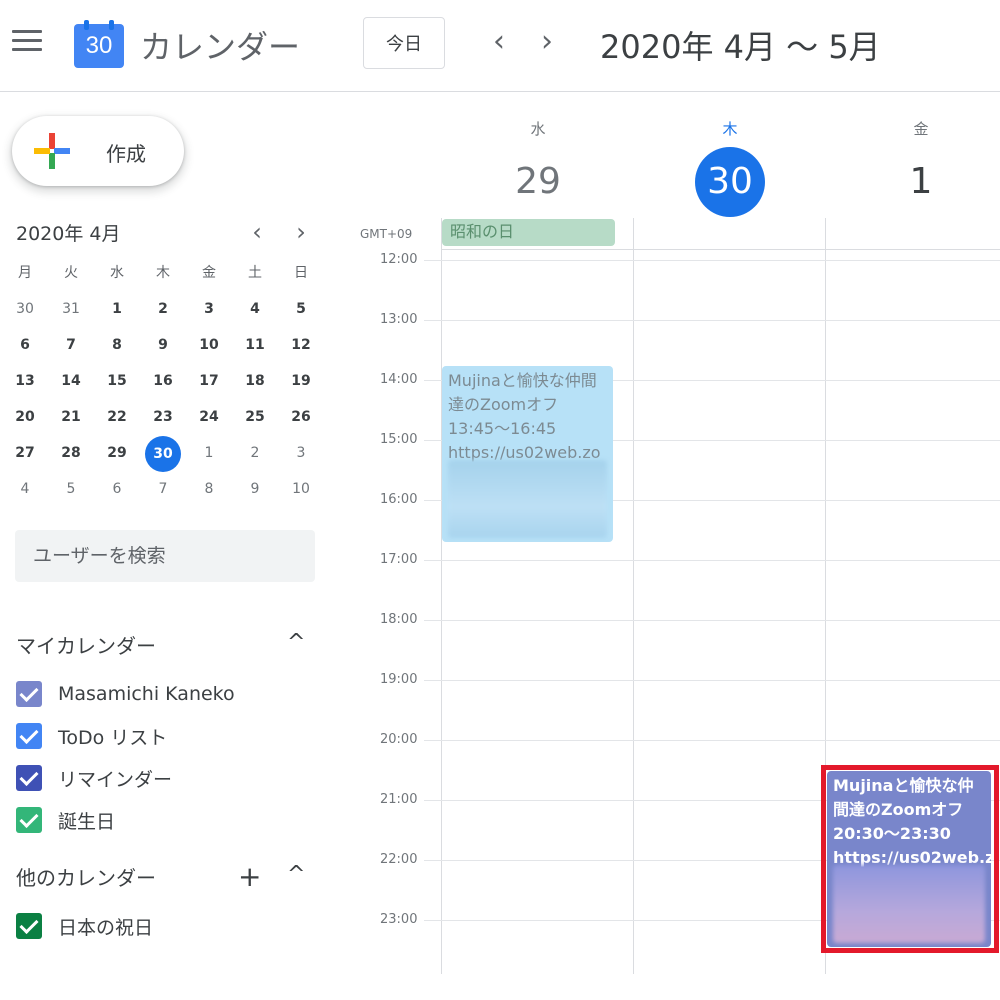 The height and width of the screenshot is (1000, 1000). Describe the element at coordinates (399, 739) in the screenshot. I see `hour-label: 20:00` at that location.